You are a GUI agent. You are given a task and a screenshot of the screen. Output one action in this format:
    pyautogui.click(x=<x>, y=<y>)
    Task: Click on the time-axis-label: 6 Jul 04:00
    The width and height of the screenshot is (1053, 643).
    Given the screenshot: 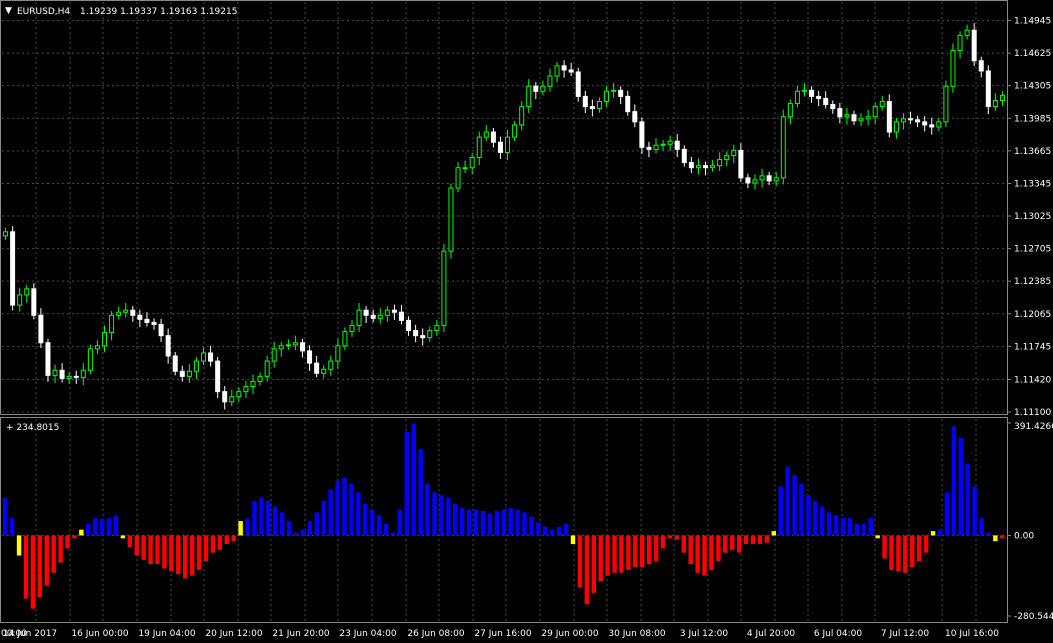 What is the action you would take?
    pyautogui.click(x=838, y=634)
    